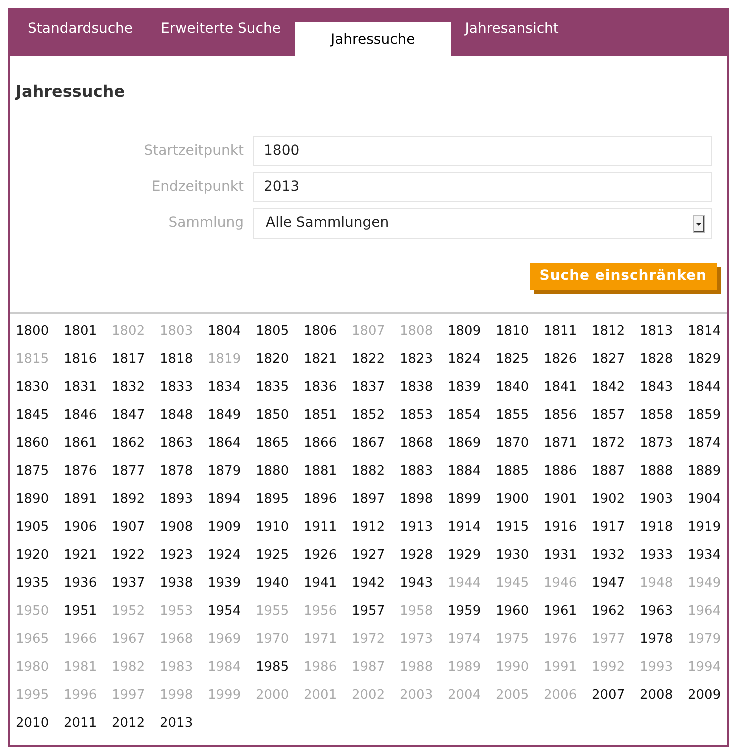  I want to click on year-link: 1985, so click(280, 668).